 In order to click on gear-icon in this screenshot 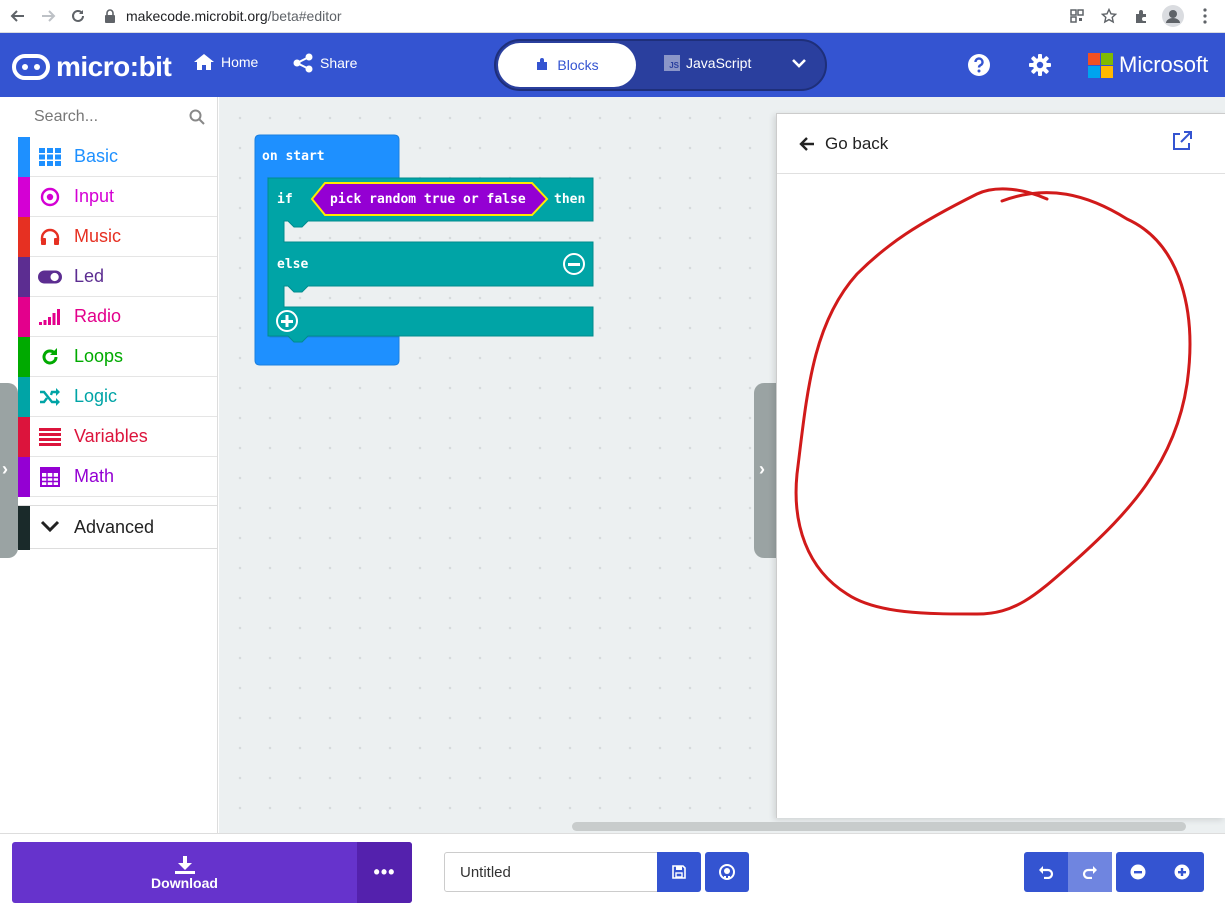, I will do `click(1040, 67)`.